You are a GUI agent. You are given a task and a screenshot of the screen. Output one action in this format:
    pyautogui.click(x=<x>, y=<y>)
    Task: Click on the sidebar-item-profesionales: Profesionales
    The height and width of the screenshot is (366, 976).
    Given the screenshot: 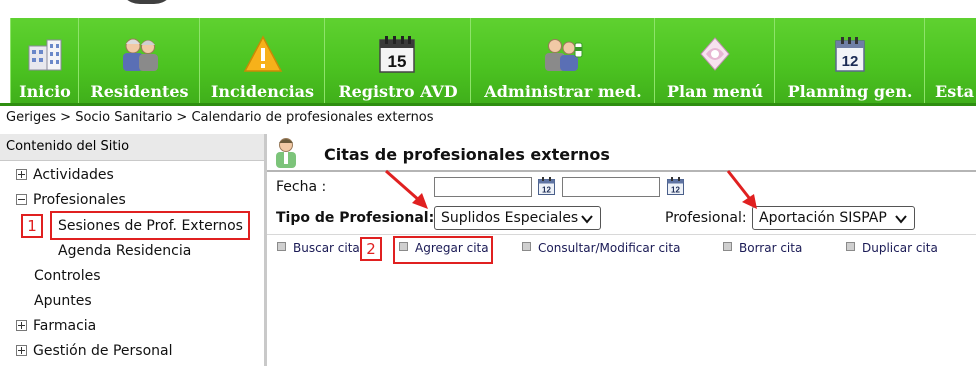 What is the action you would take?
    pyautogui.click(x=71, y=200)
    